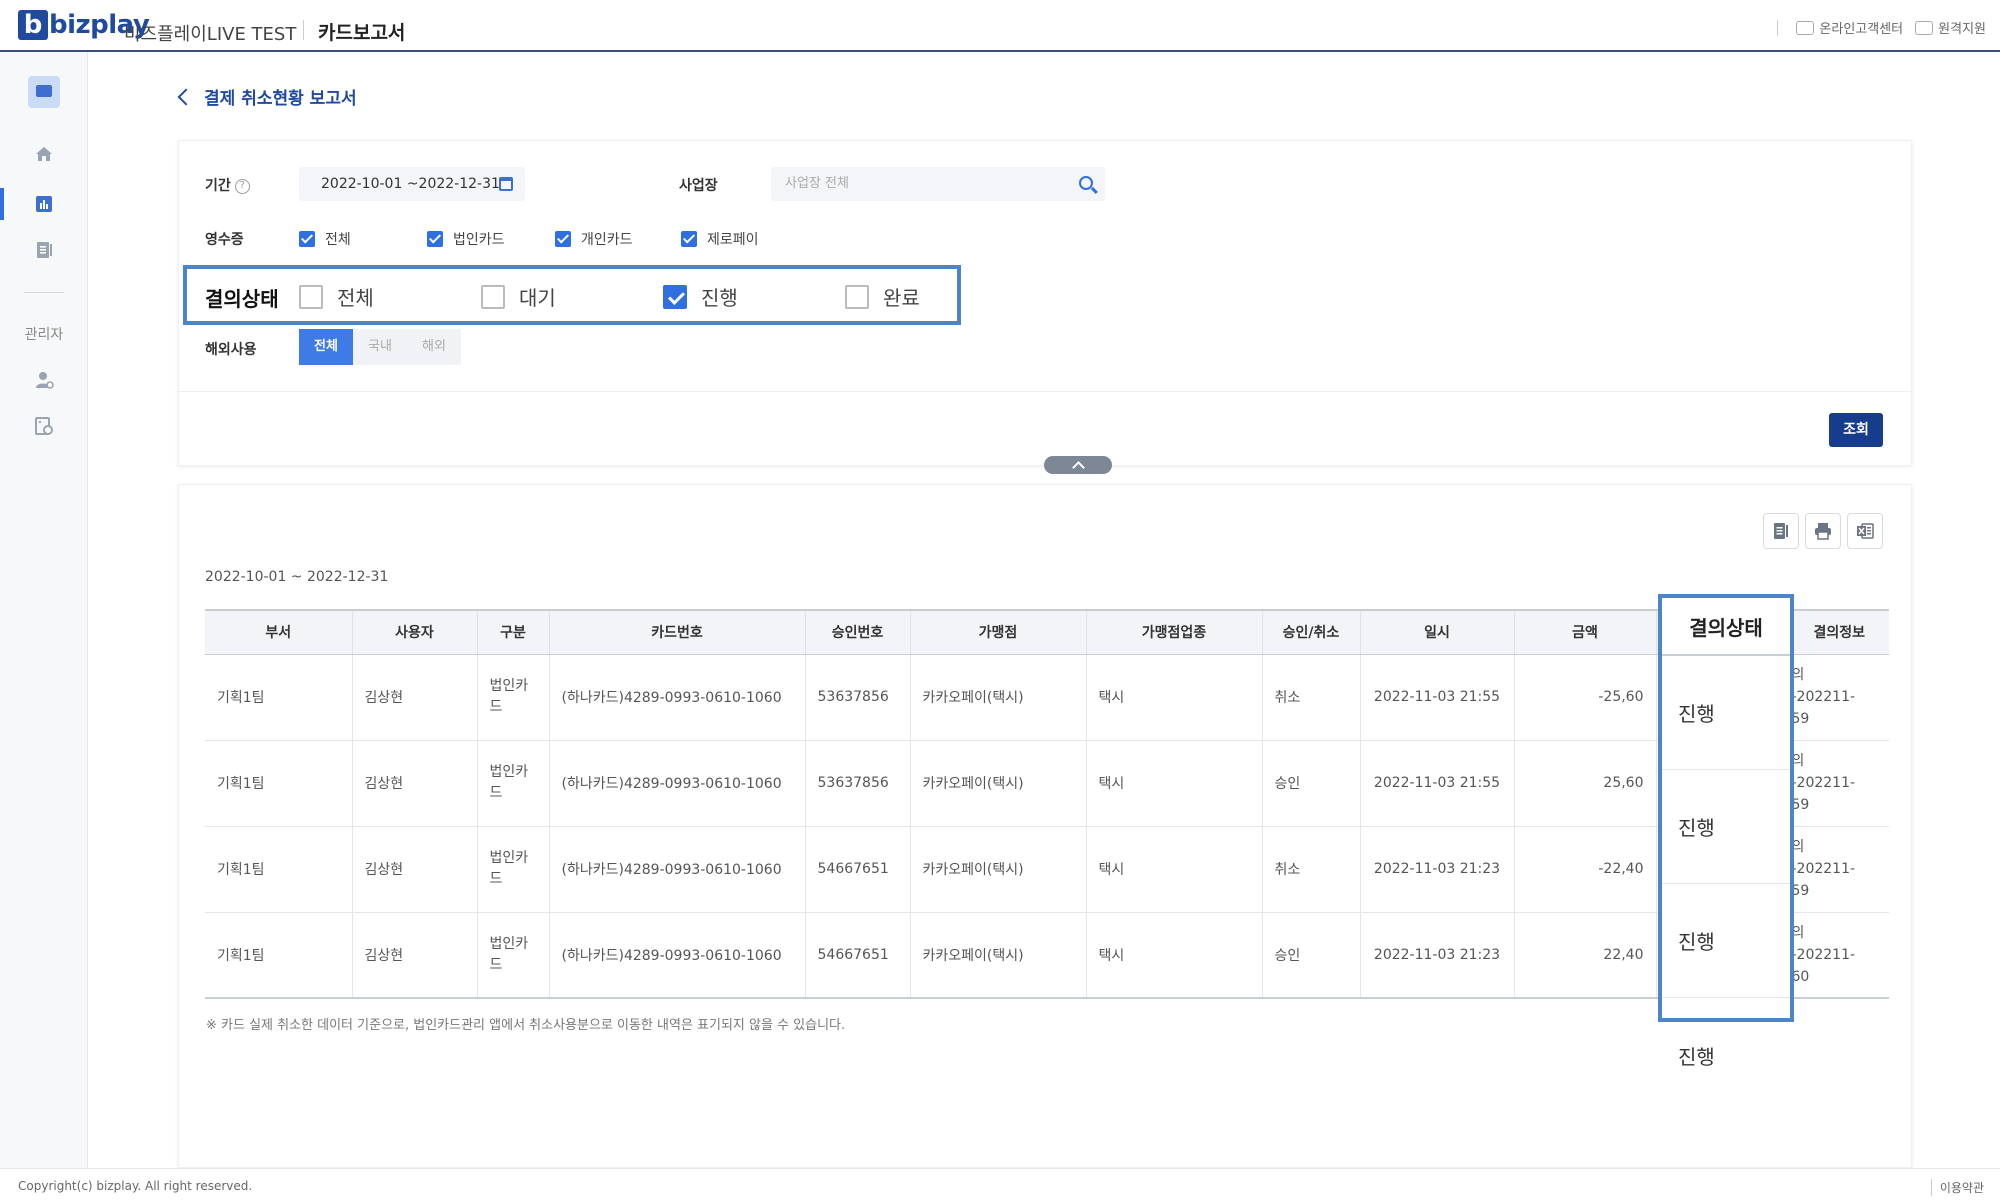 The image size is (2000, 1201). Describe the element at coordinates (537, 298) in the screenshot. I see `status-option-label: 대기` at that location.